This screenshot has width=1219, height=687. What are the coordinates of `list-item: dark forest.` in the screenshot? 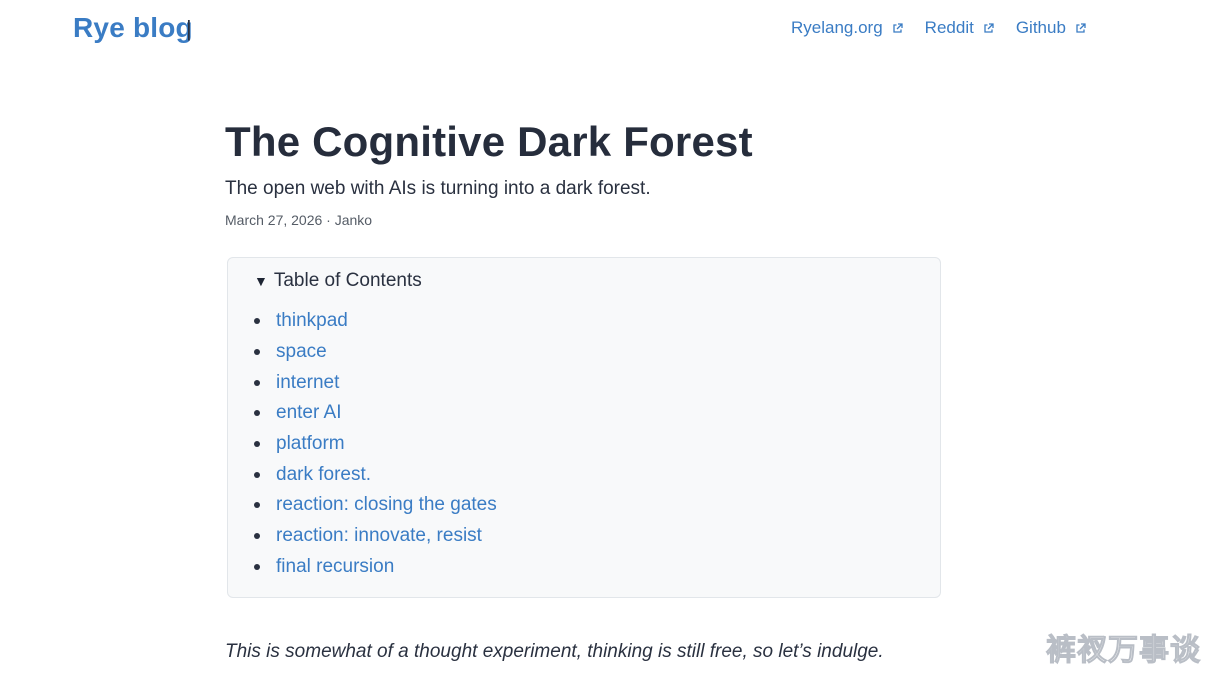 It's located at (375, 474).